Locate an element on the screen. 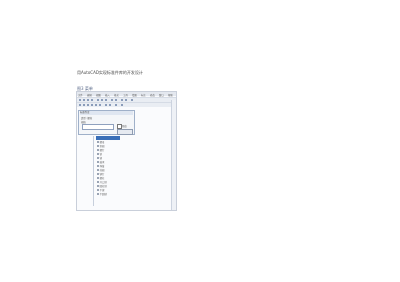 The height and width of the screenshot is (282, 400). menu-window: 窗口 is located at coordinates (161, 95).